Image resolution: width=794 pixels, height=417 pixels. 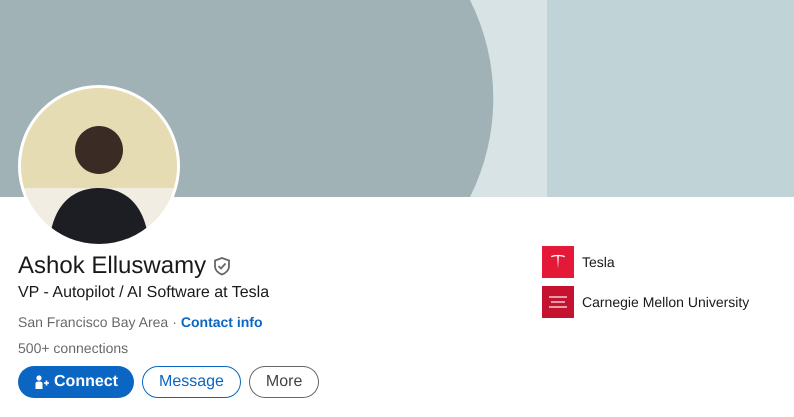 I want to click on company-name: Tesla, so click(x=598, y=262).